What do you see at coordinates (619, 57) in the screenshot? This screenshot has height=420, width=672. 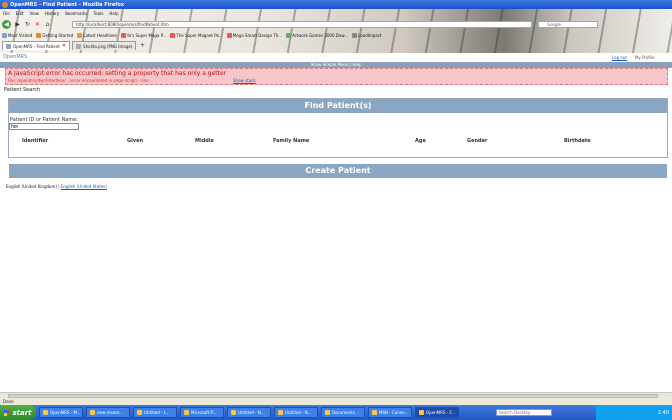 I see `logout-link: Log out` at bounding box center [619, 57].